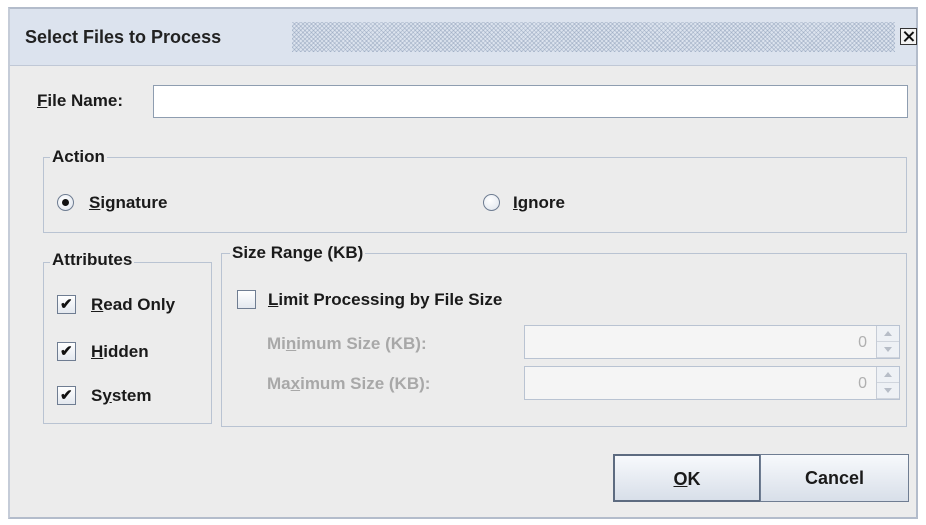 This screenshot has width=926, height=525. I want to click on system-label: System, so click(121, 396).